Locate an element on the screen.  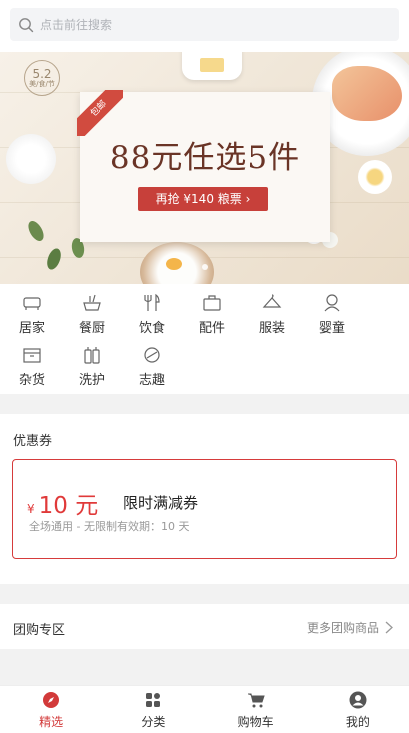
category-label: 洗护 is located at coordinates (91, 380).